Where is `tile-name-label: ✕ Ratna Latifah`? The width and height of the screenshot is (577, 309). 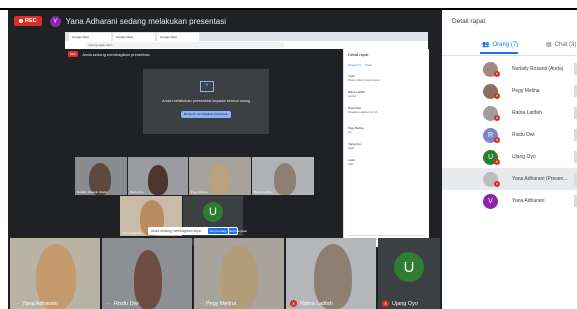 tile-name-label: ✕ Ratna Latifah is located at coordinates (311, 303).